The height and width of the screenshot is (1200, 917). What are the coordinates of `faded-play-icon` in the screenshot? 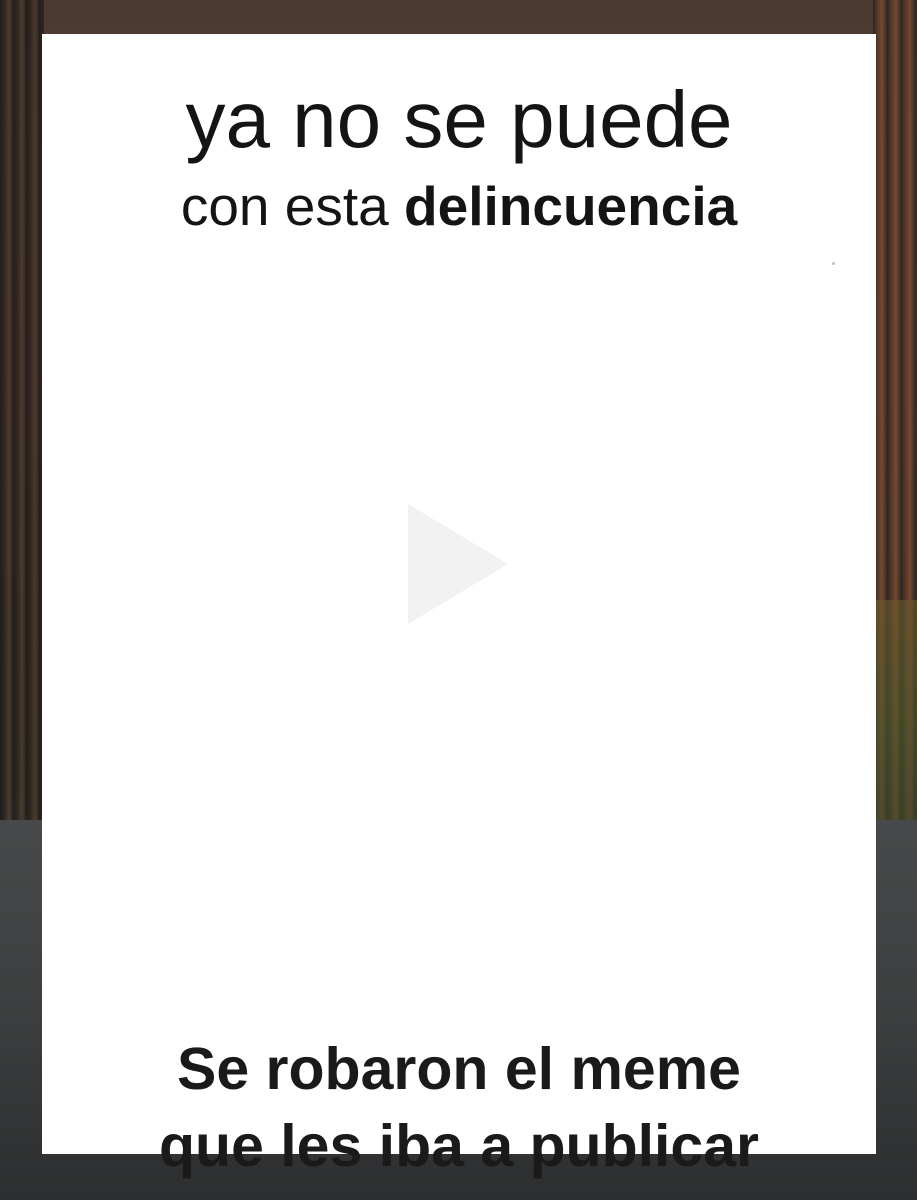 It's located at (458, 564).